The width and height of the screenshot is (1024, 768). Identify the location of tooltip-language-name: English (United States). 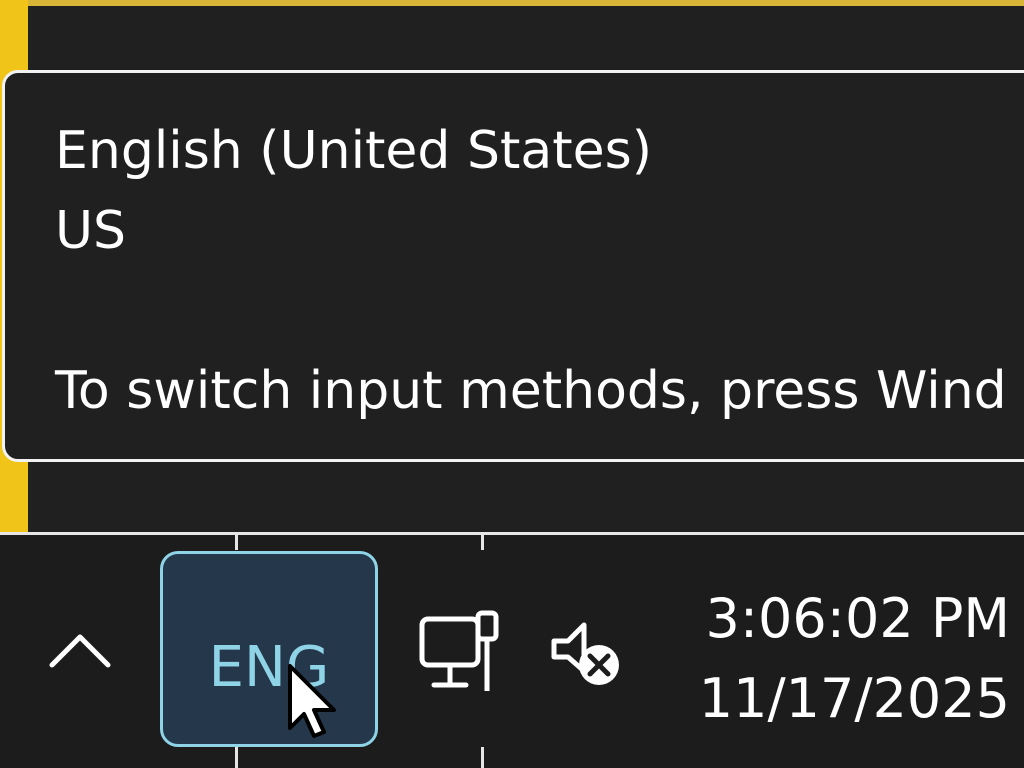
(353, 151).